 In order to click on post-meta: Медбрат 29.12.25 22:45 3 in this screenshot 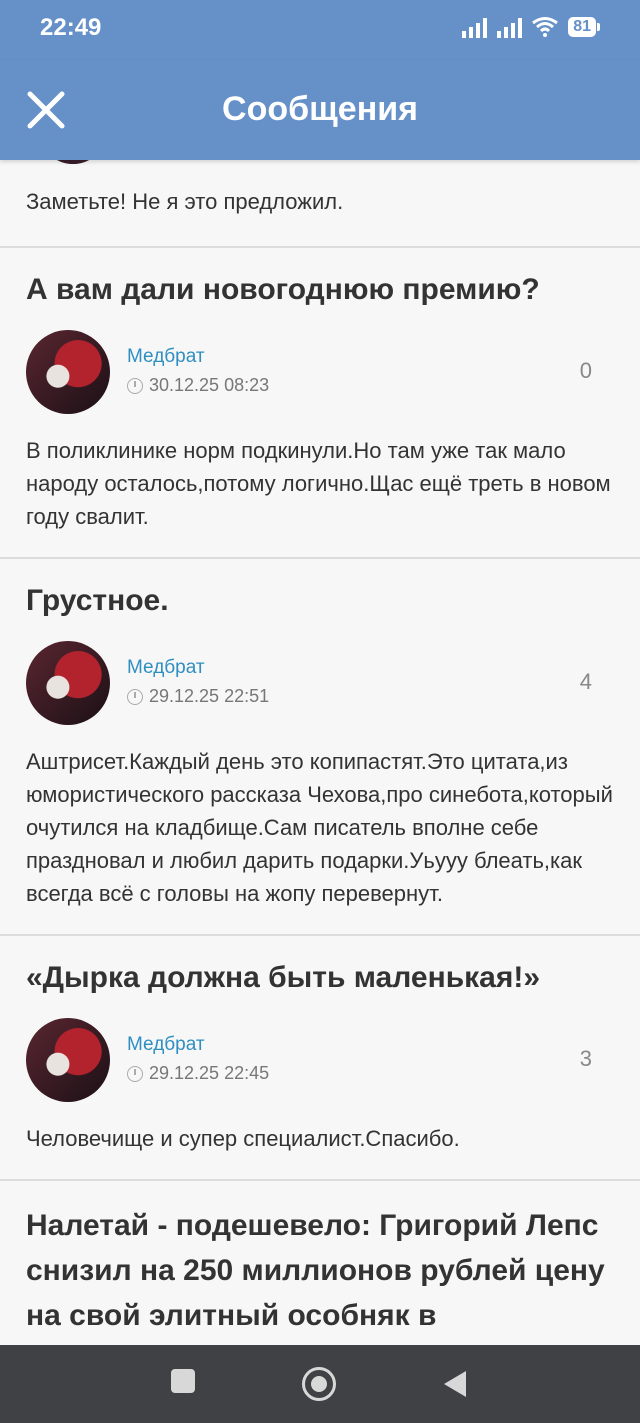, I will do `click(320, 1060)`.